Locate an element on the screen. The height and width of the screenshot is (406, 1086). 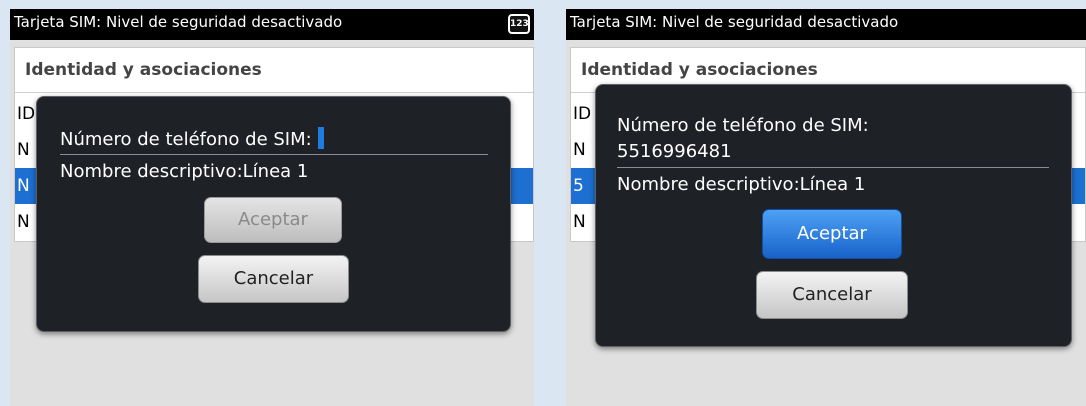
phone-number-field: Número de teléfono de SIM: is located at coordinates (192, 138).